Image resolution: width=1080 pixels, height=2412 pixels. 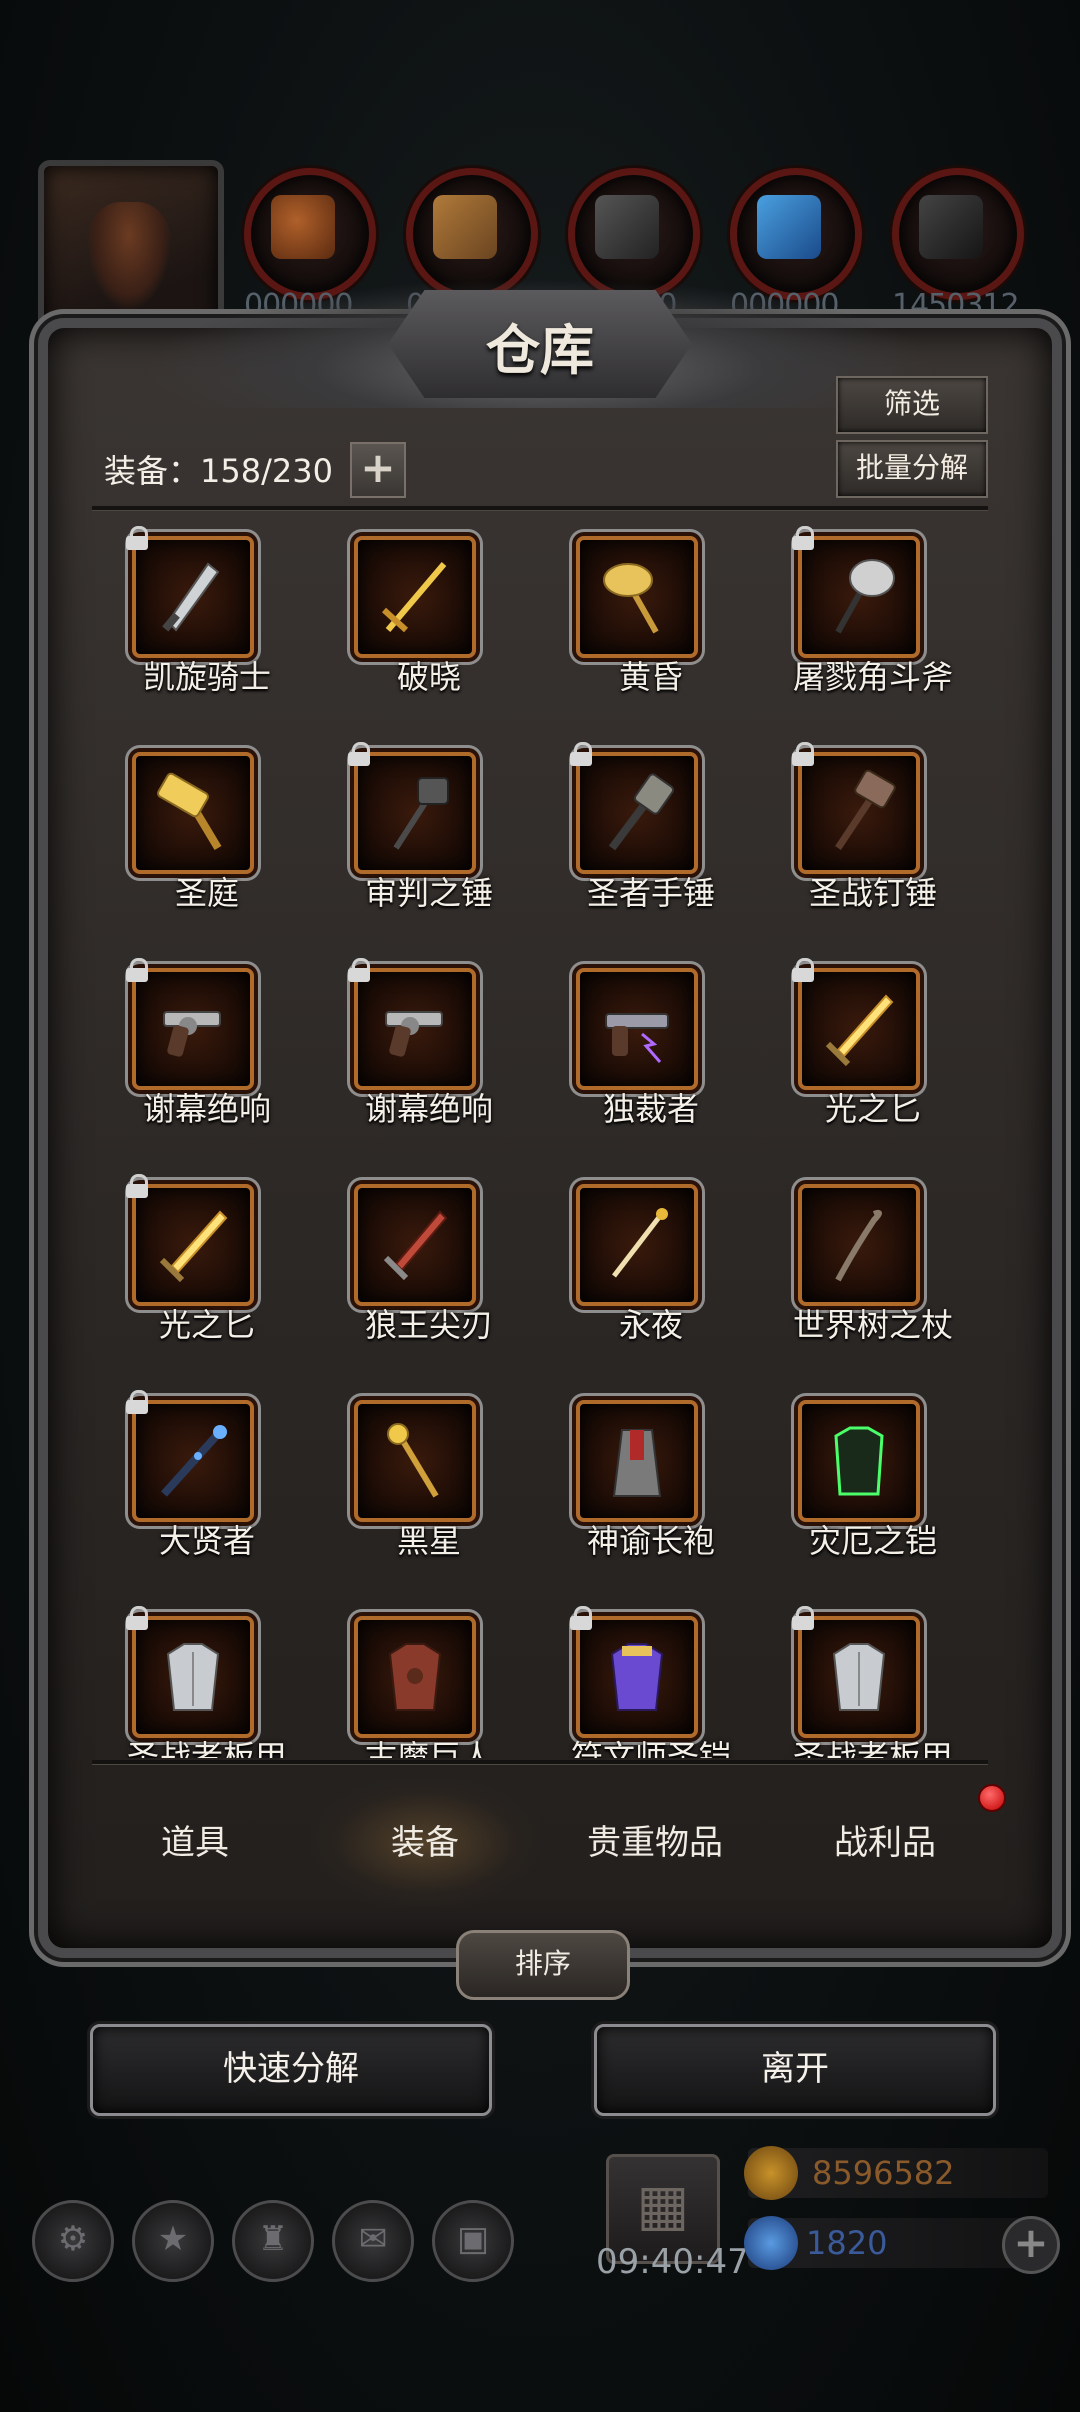 I want to click on equipment-item: 审判之锤, so click(x=429, y=842).